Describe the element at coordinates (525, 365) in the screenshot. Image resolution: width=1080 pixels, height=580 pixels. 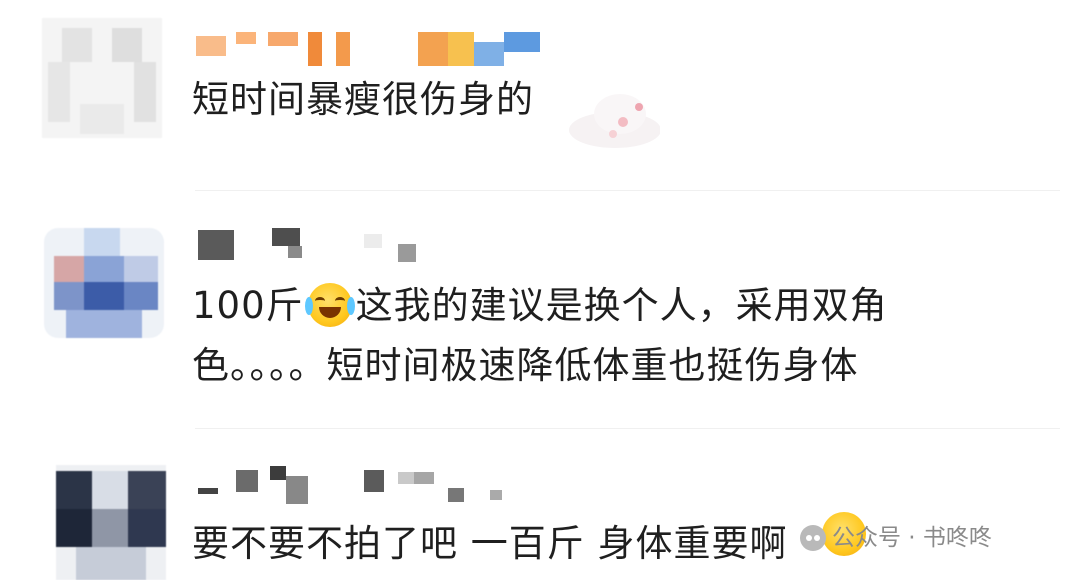
I see `comment-text-line2: 色。。。。短时间极速降低体重也挺伤身体` at that location.